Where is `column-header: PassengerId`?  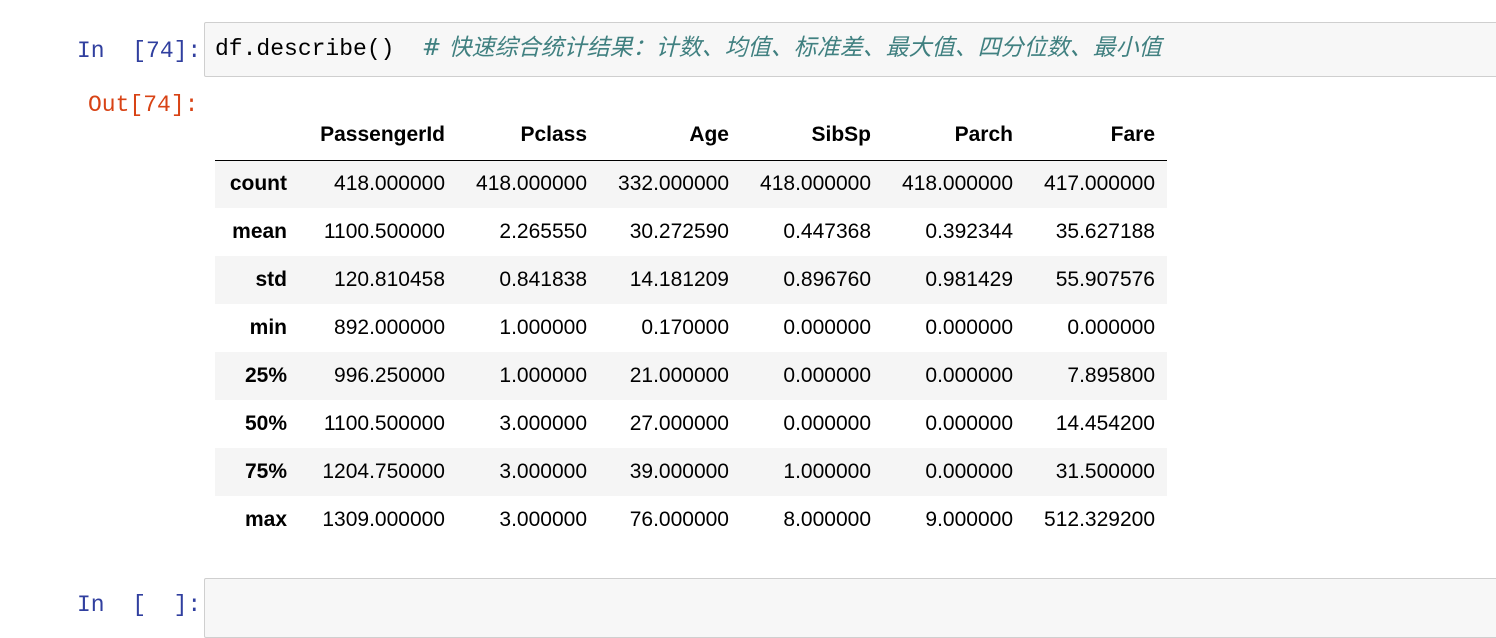
column-header: PassengerId is located at coordinates (378, 136).